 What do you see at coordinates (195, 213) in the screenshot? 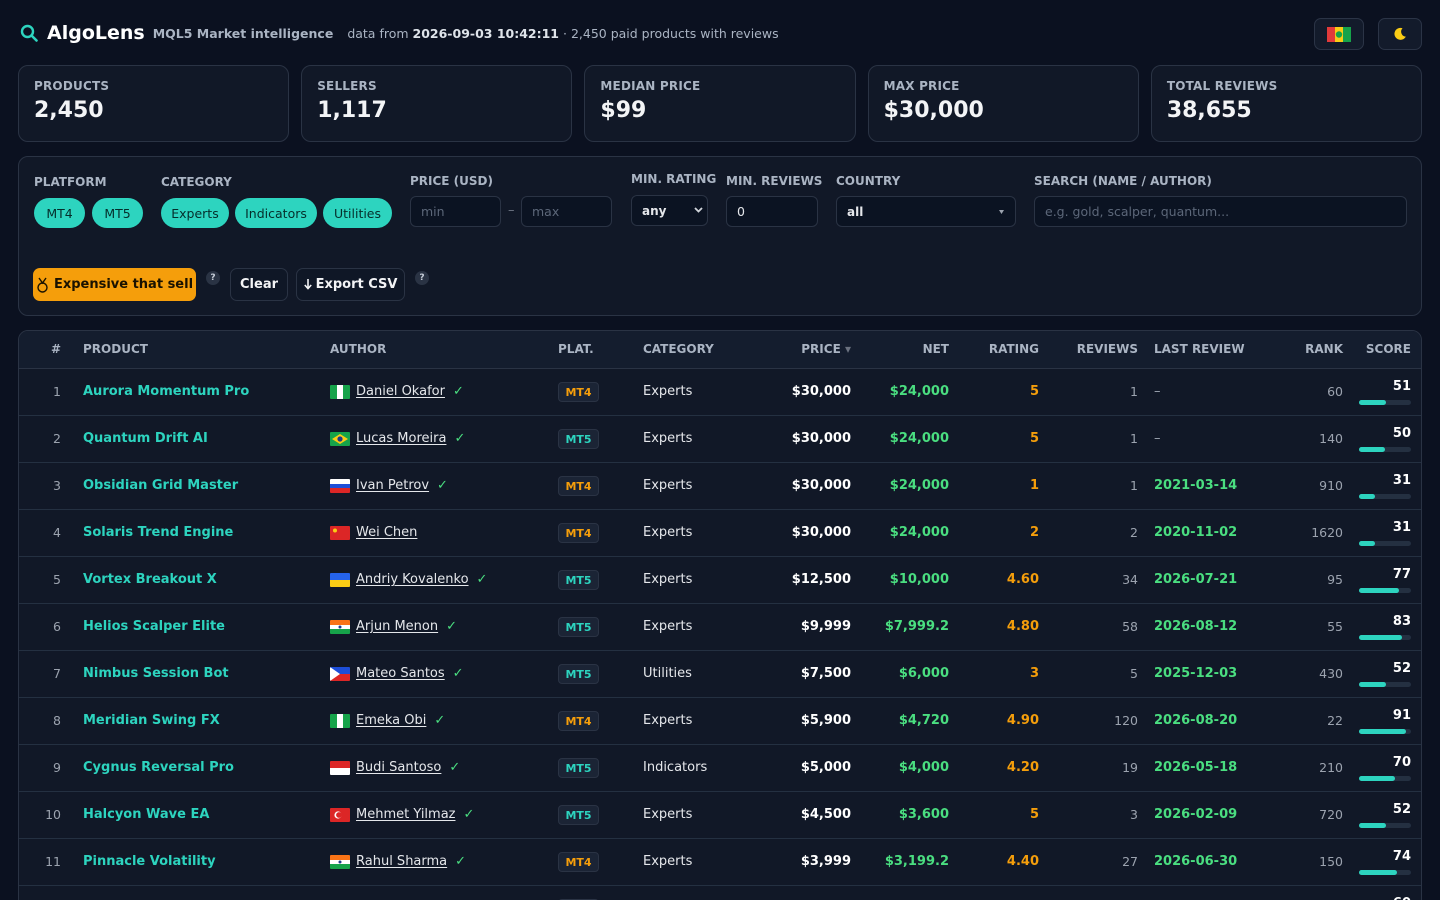
I see `chip-category-experts: Experts` at bounding box center [195, 213].